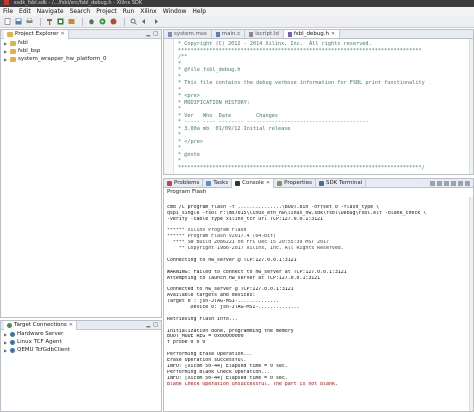  Describe the element at coordinates (81, 334) in the screenshot. I see `tree-item-hardware-server: ▶ Hardware Server` at that location.